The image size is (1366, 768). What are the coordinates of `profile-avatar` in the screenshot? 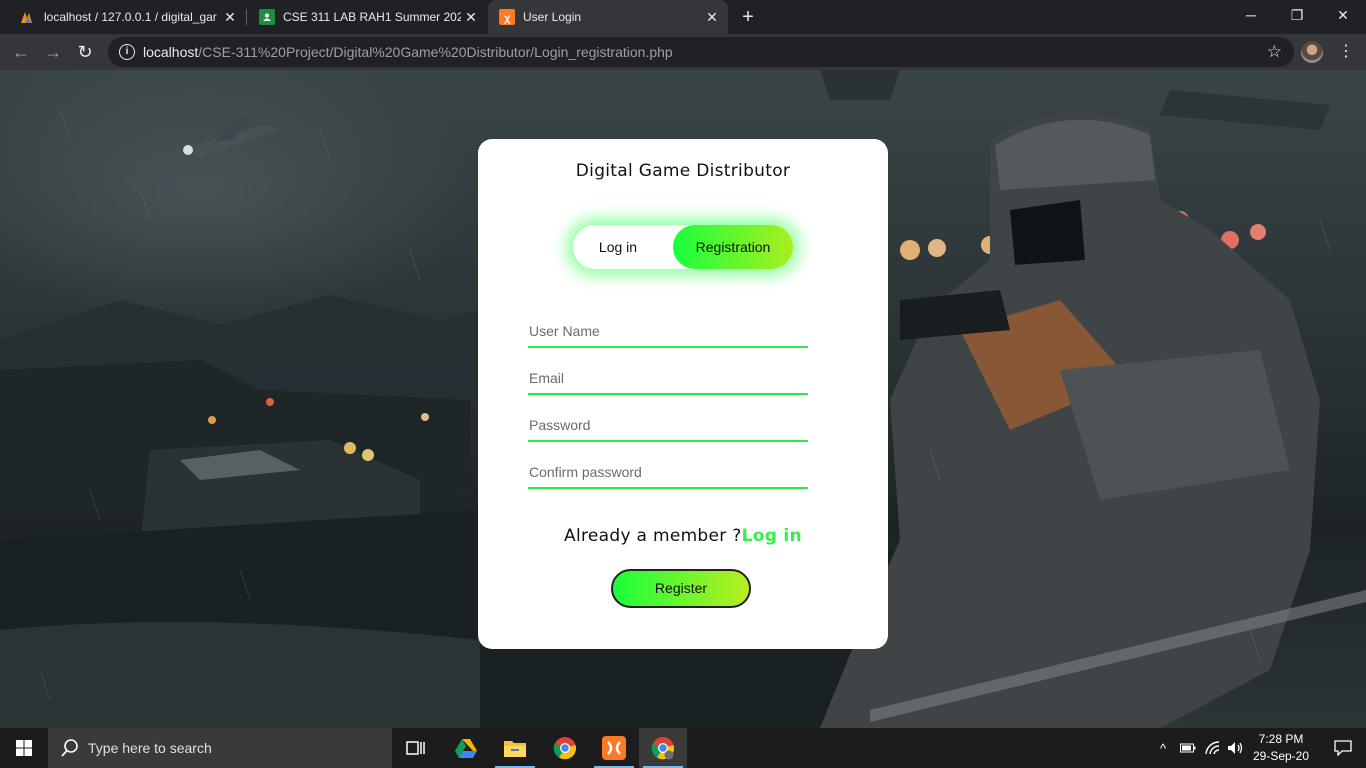 It's located at (1312, 52).